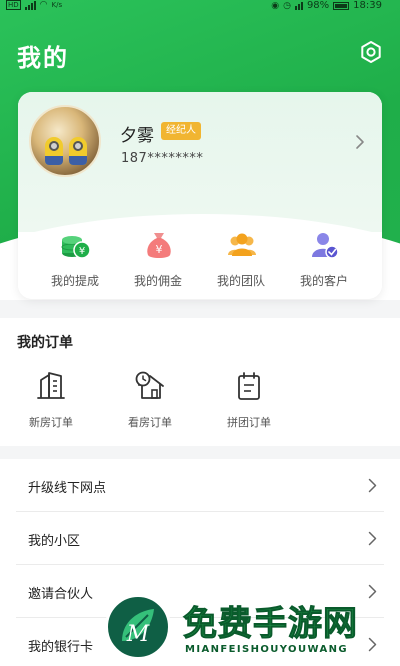 This screenshot has width=400, height=666. Describe the element at coordinates (318, 5) in the screenshot. I see `battery-percent: 98%` at that location.